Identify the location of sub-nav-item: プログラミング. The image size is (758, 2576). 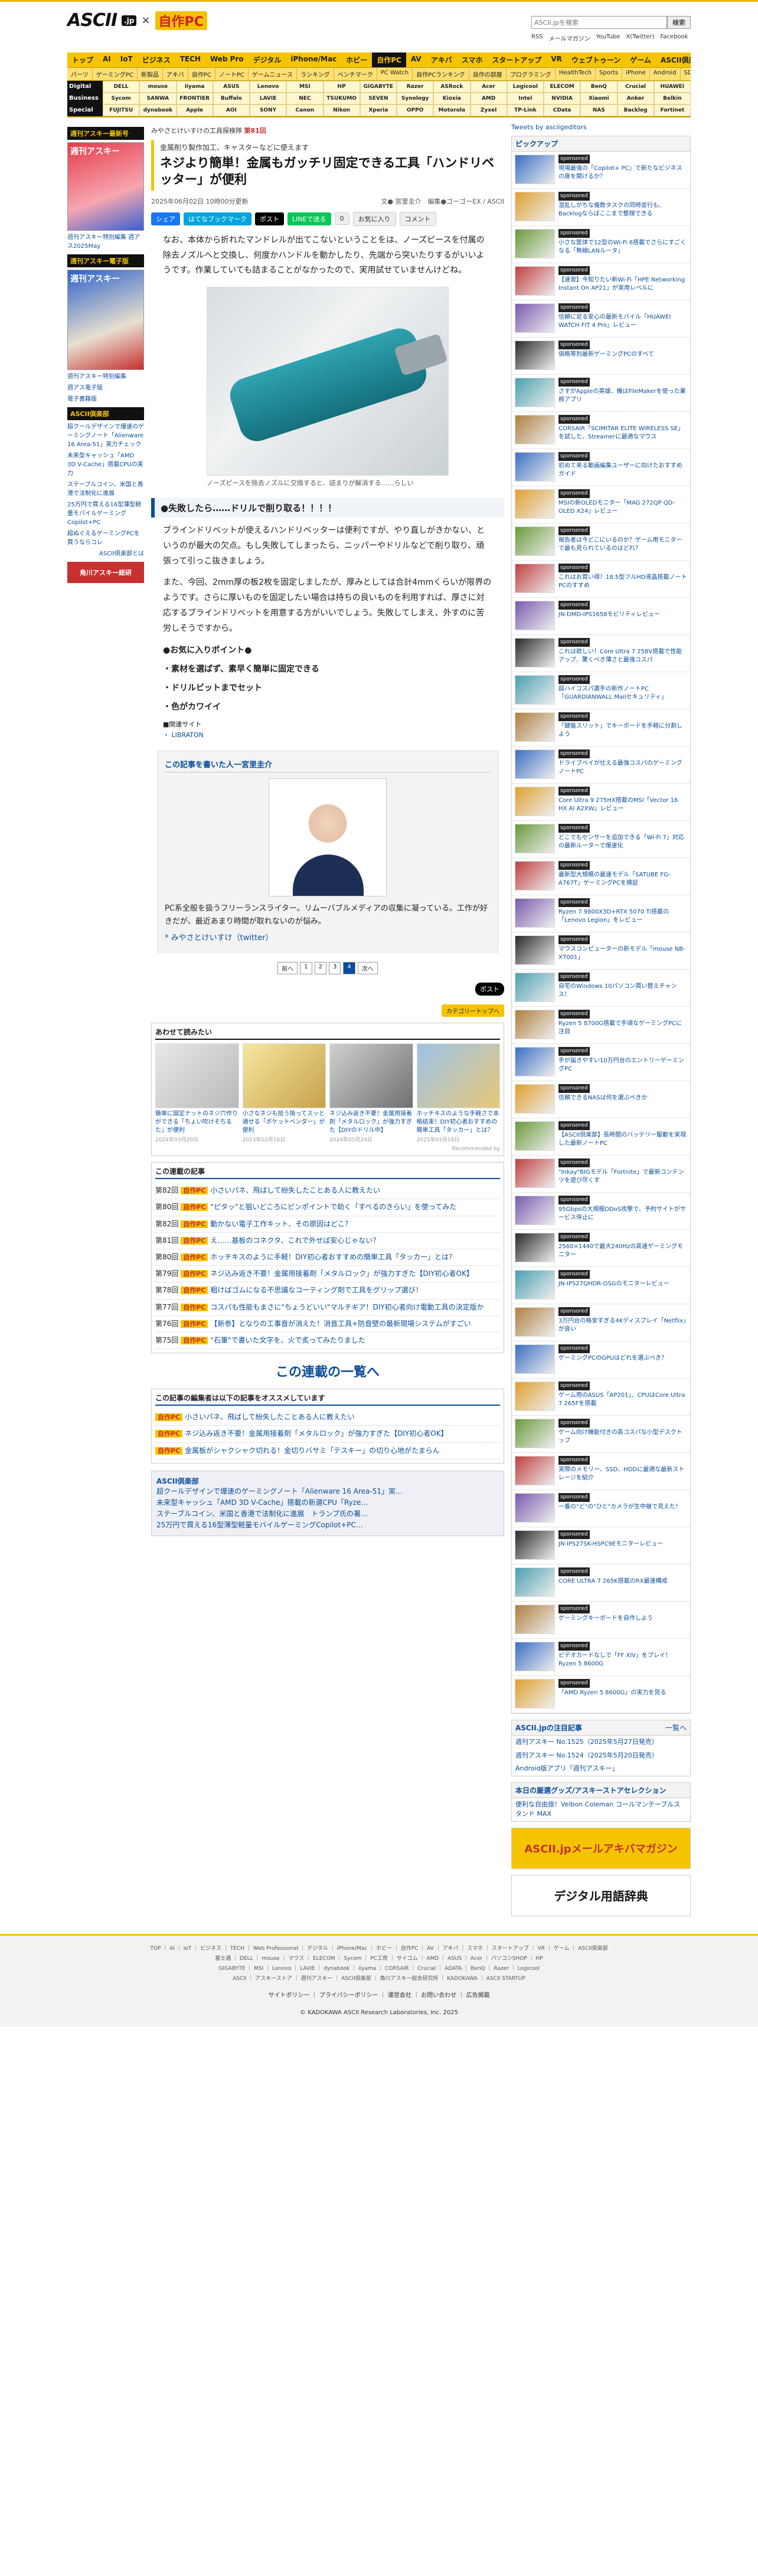
(531, 74).